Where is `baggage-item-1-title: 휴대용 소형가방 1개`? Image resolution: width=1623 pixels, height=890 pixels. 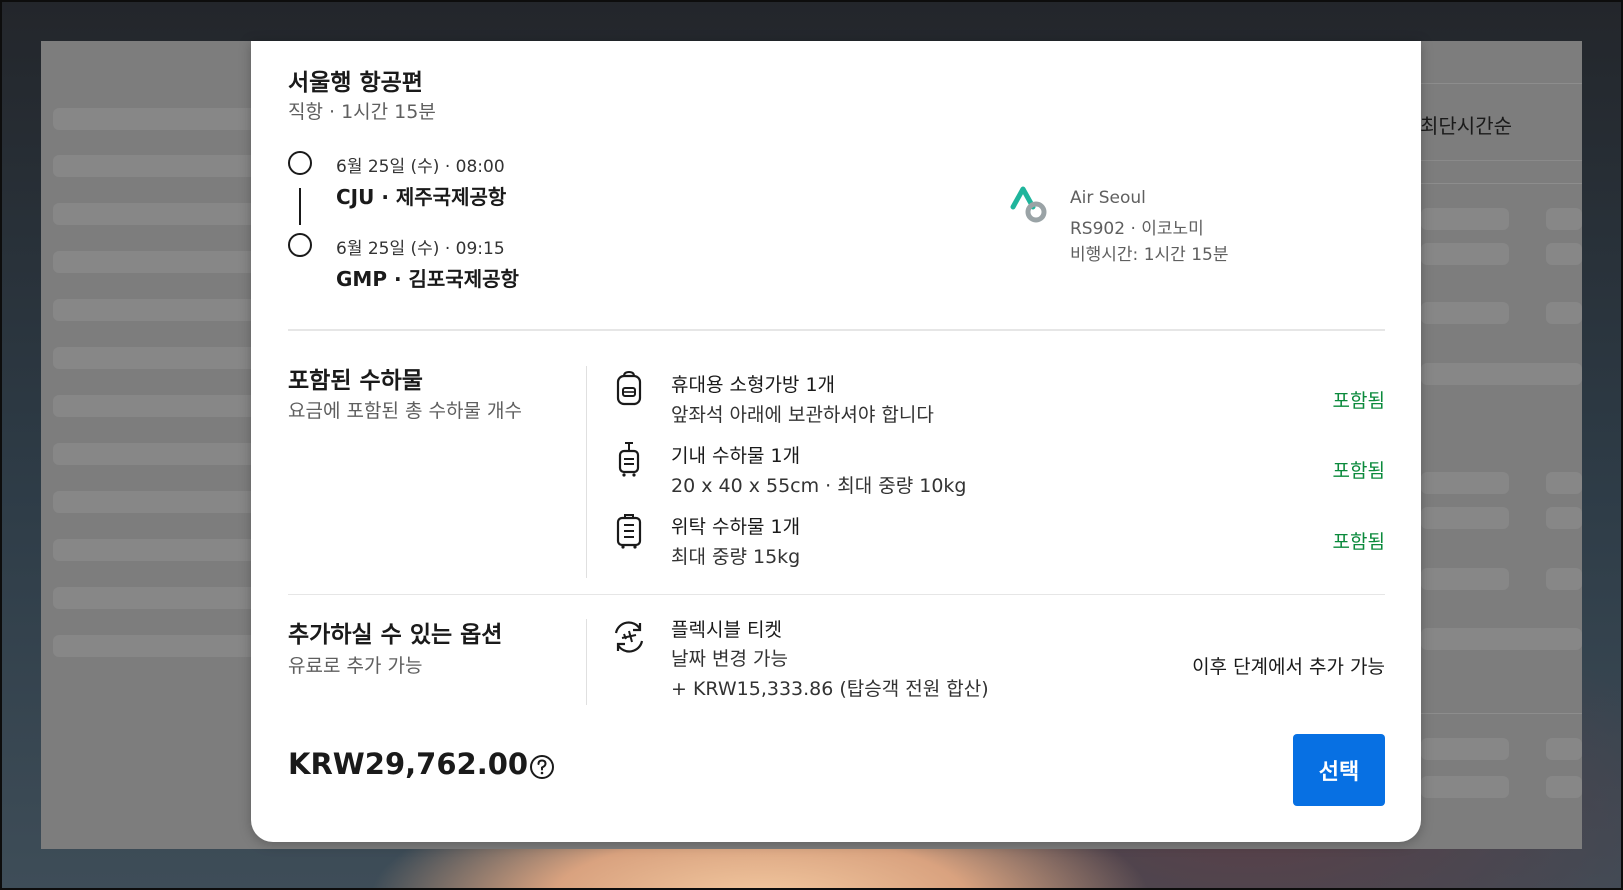
baggage-item-1-title: 휴대용 소형가방 1개 is located at coordinates (753, 385).